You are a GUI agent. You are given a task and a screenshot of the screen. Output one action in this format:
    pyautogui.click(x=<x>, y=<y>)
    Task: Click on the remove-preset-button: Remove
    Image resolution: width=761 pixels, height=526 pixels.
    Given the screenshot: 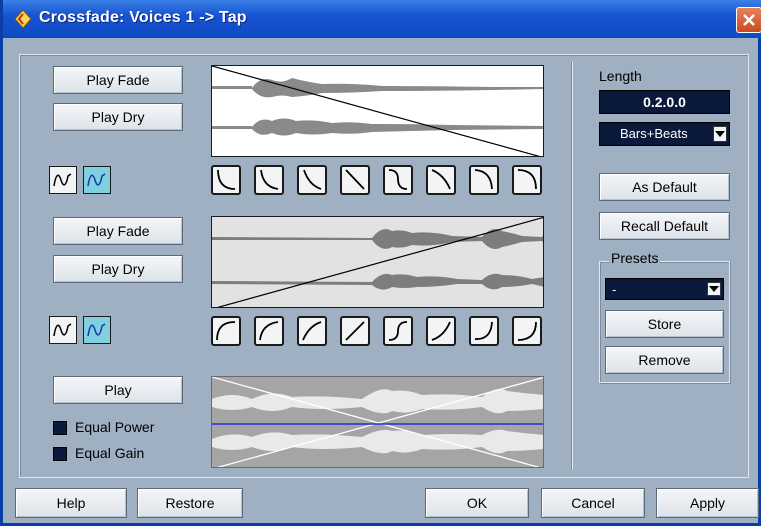 What is the action you would take?
    pyautogui.click(x=664, y=360)
    